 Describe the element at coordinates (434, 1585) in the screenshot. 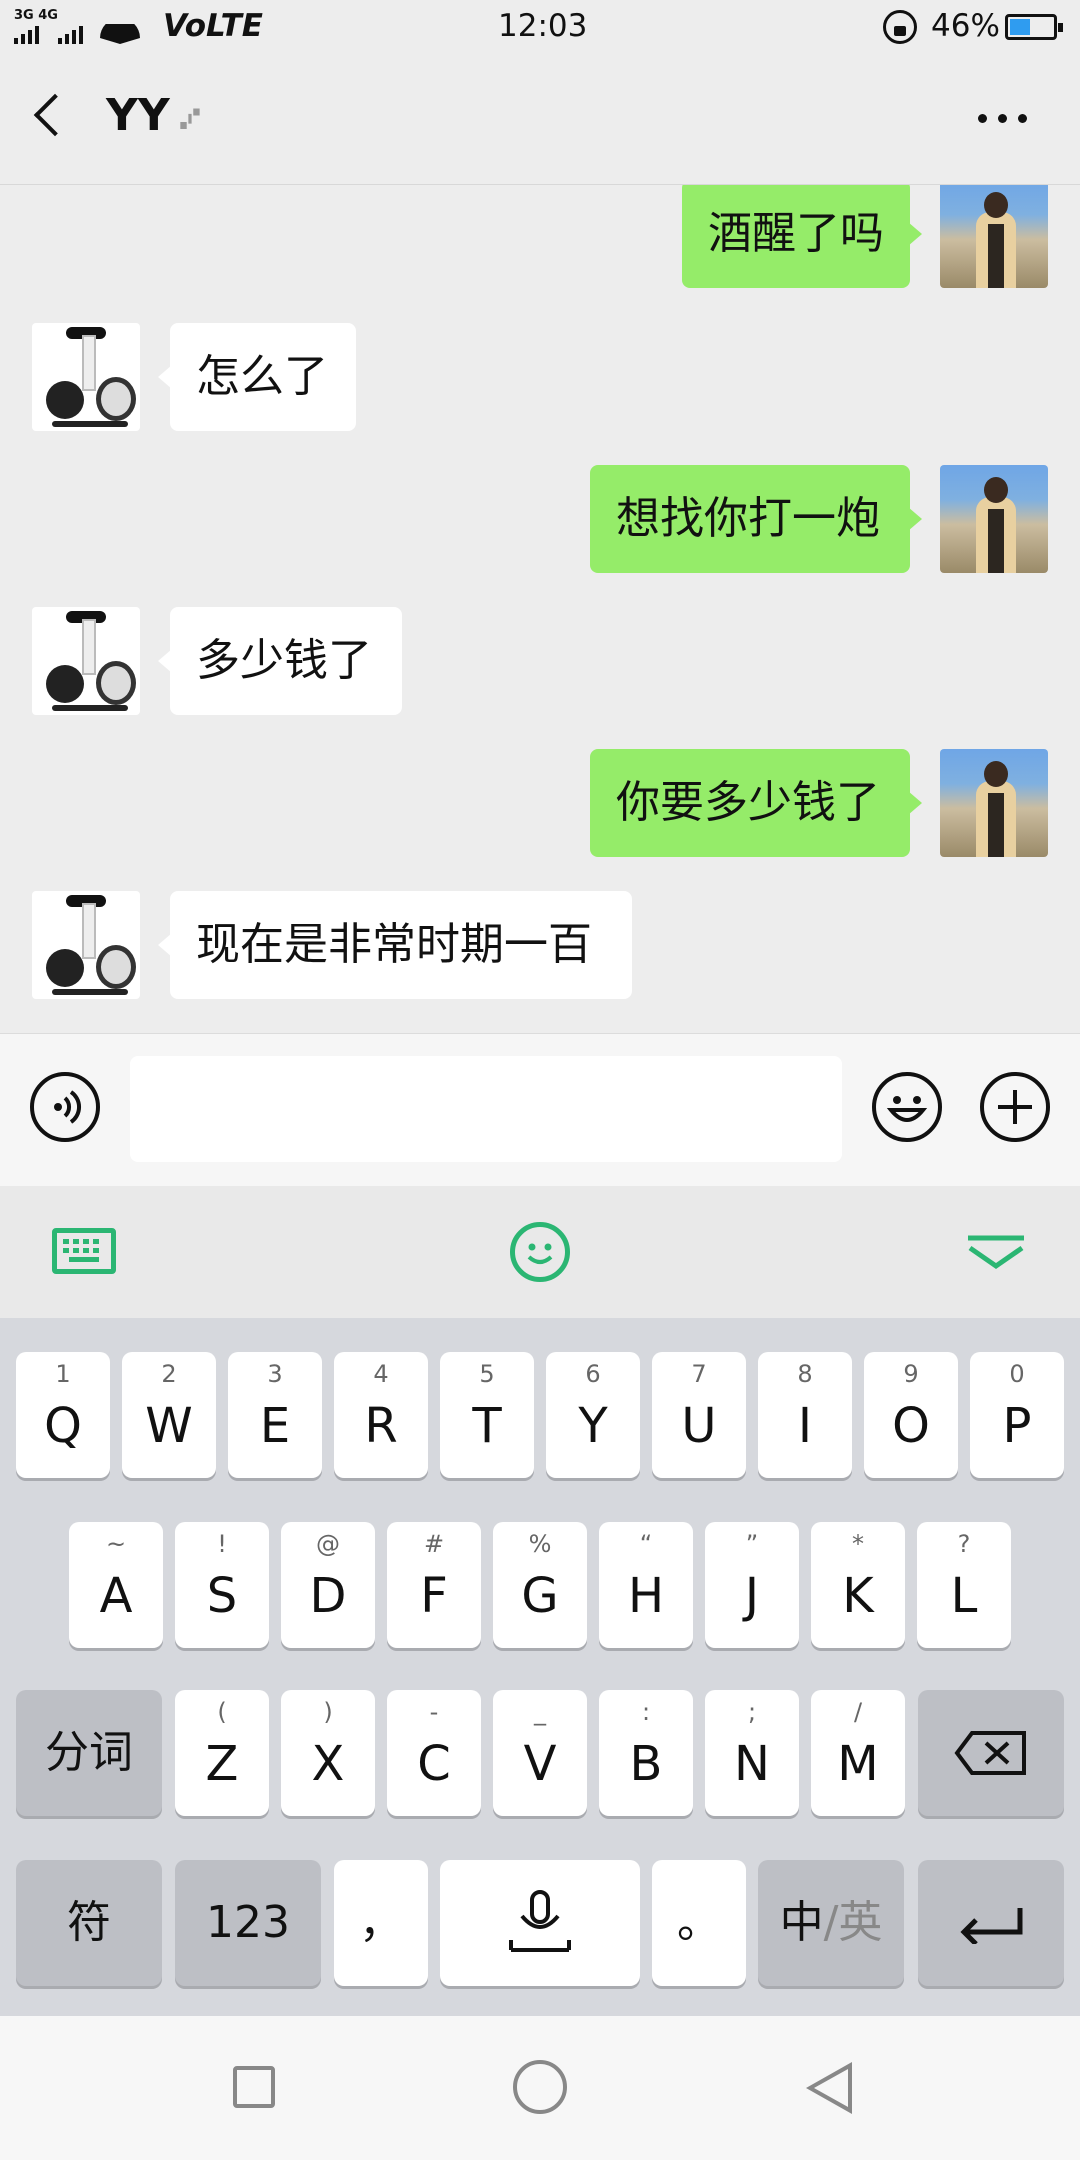

I see `key-f: # F` at that location.